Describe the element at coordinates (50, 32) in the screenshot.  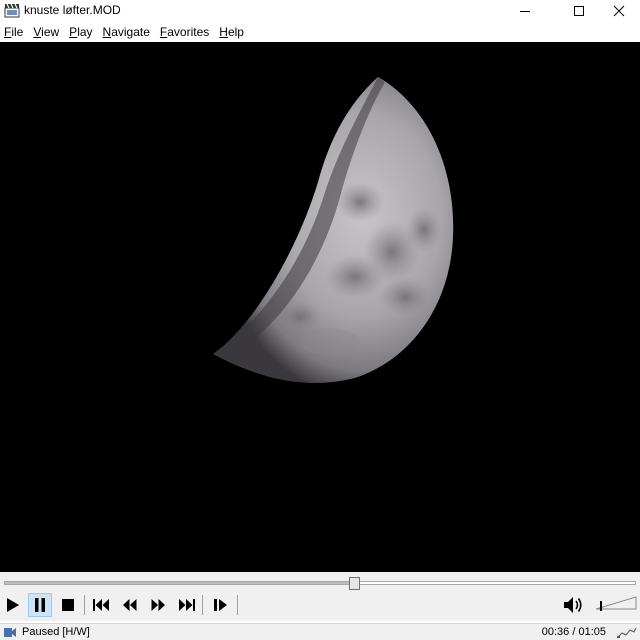
I see `menu-view-label: iew` at that location.